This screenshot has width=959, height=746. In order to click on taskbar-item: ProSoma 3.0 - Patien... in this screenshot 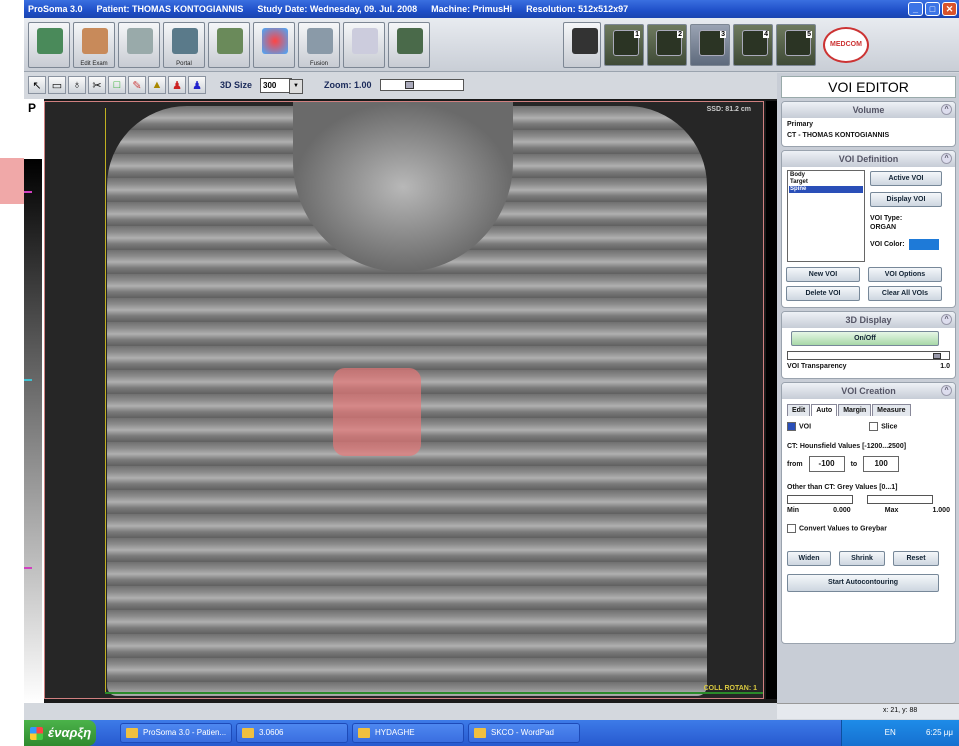, I will do `click(176, 733)`.